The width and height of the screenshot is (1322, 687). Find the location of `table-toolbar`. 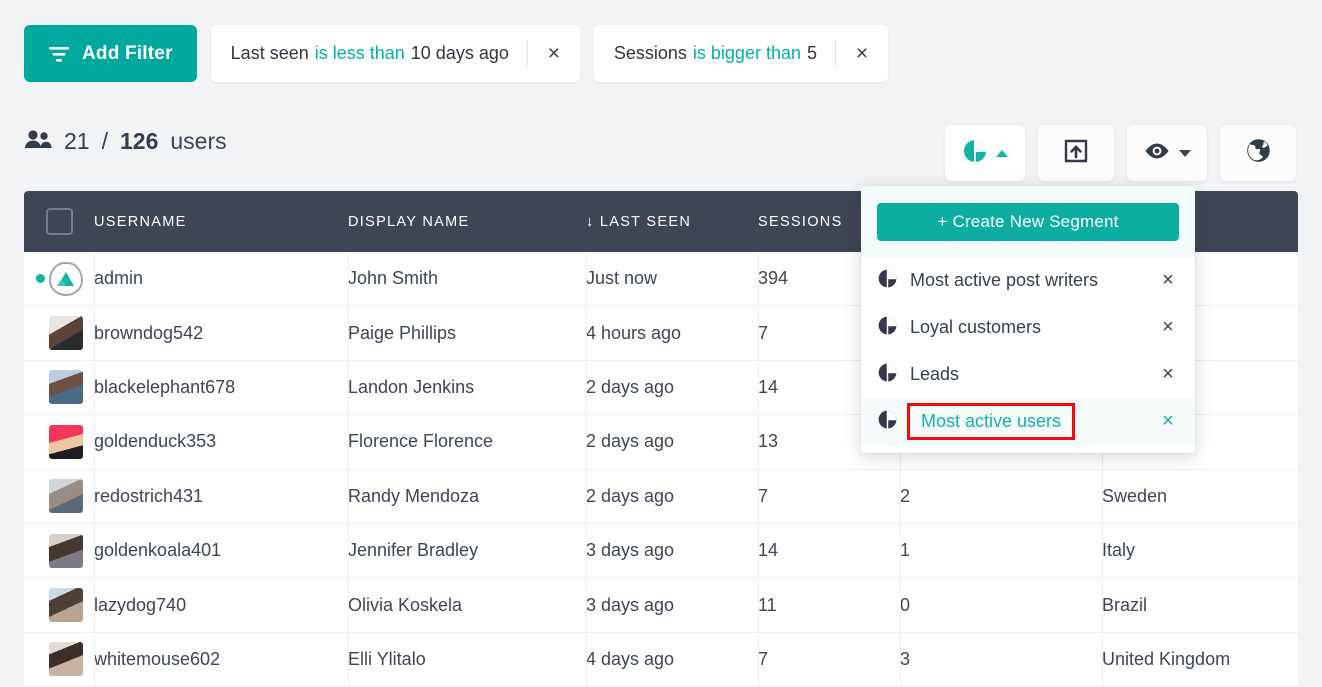

table-toolbar is located at coordinates (1120, 153).